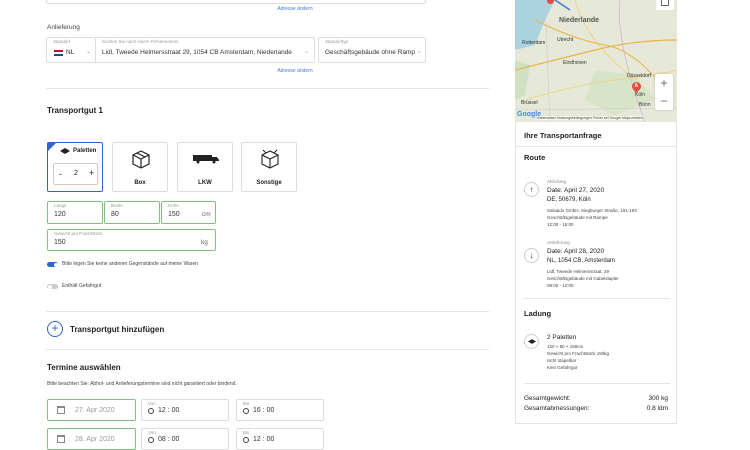 This screenshot has height=450, width=750. What do you see at coordinates (578, 353) in the screenshot?
I see `cargo-weight: Gewicht pro Frachtstück 150kg` at bounding box center [578, 353].